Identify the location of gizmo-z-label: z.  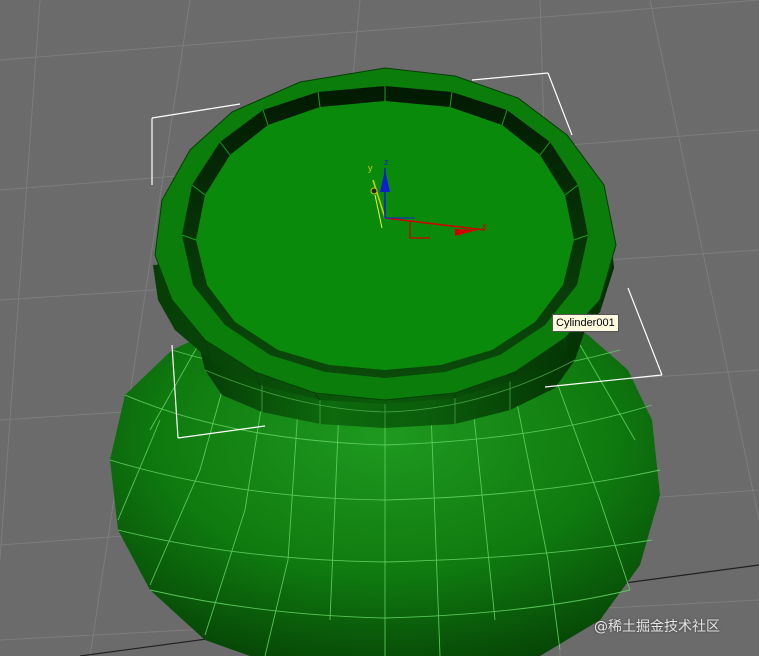
(386, 162).